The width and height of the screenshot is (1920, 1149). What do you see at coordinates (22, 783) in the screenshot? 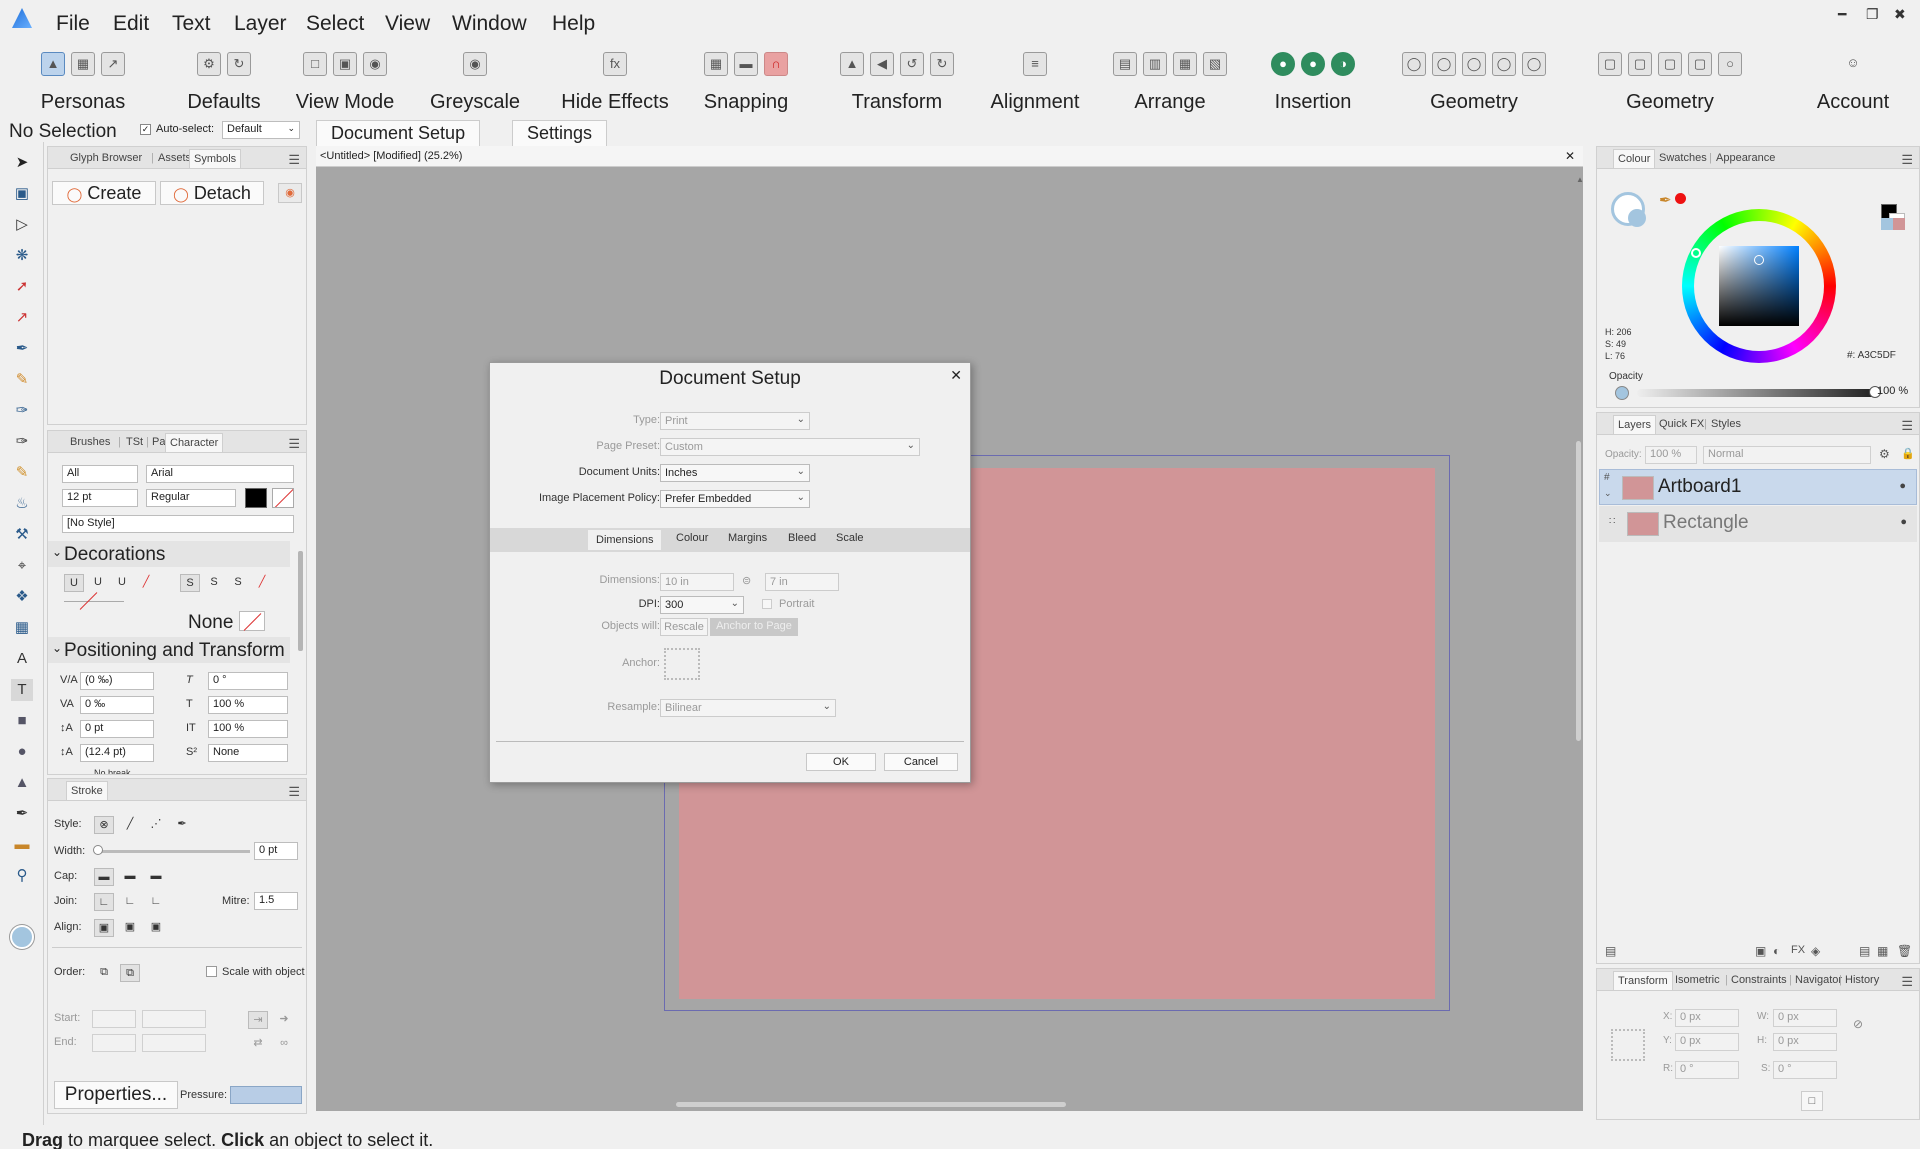
I see `triangle-tool-icon: ▲` at bounding box center [22, 783].